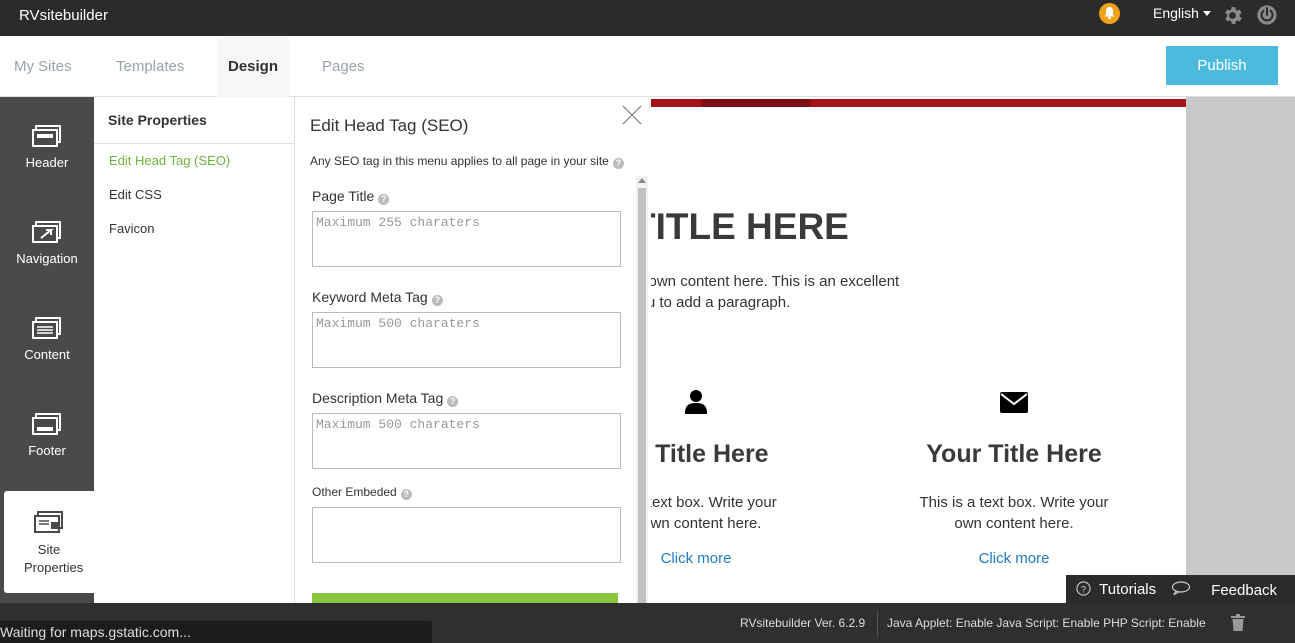  I want to click on page-title-input, so click(466, 239).